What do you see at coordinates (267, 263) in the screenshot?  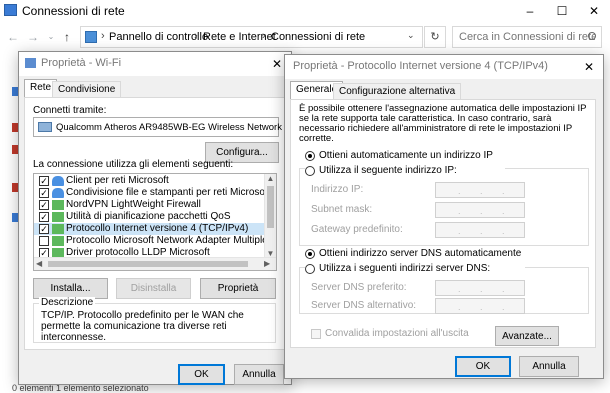 I see `scroll-right-icon: ▶` at bounding box center [267, 263].